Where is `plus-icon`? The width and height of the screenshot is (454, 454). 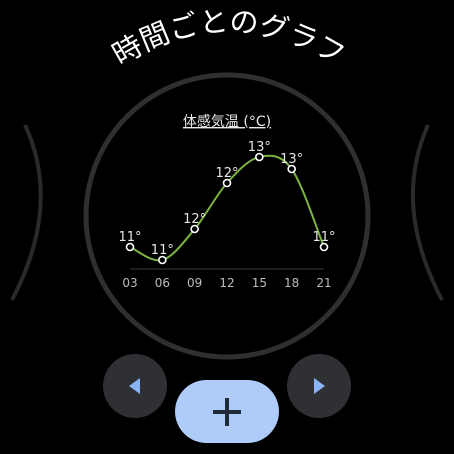
plus-icon is located at coordinates (227, 411).